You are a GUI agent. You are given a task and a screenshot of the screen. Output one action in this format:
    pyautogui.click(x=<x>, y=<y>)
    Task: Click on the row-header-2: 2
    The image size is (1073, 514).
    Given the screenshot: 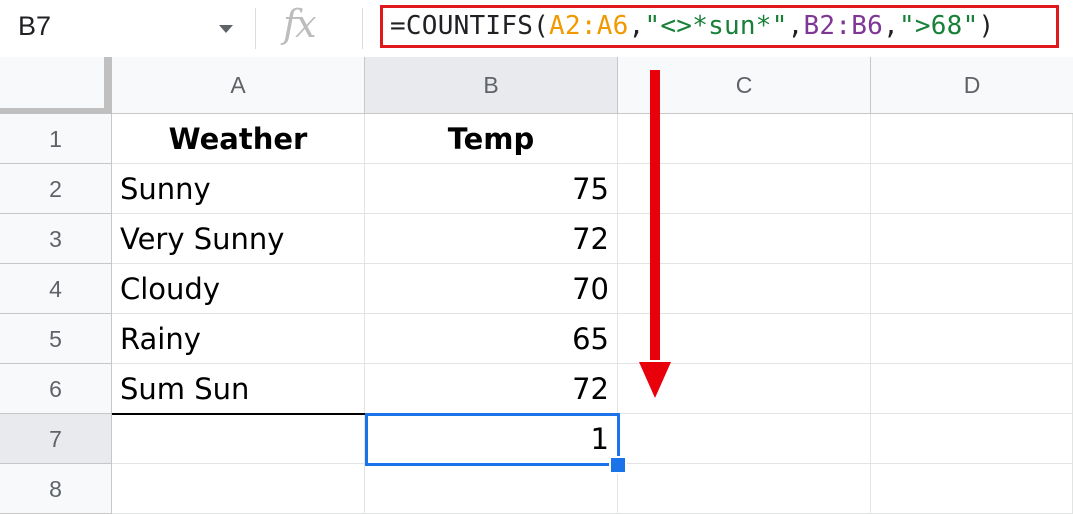 What is the action you would take?
    pyautogui.click(x=56, y=189)
    